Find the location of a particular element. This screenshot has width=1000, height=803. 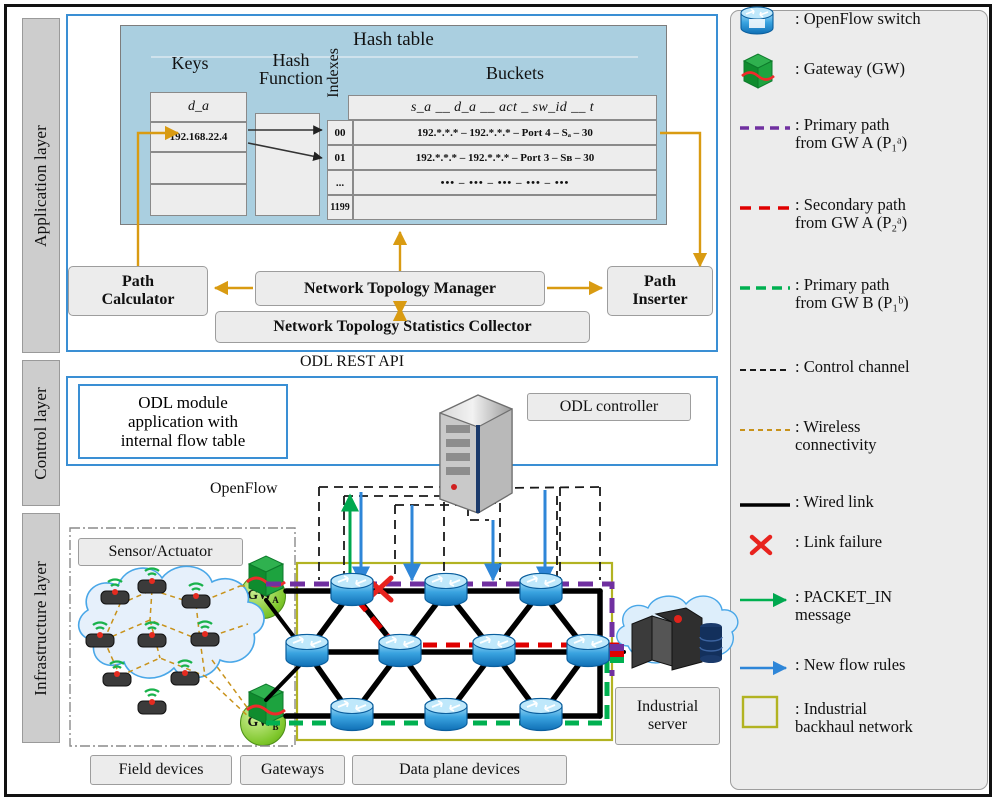

switch-label: SF is located at coordinates (541, 718).